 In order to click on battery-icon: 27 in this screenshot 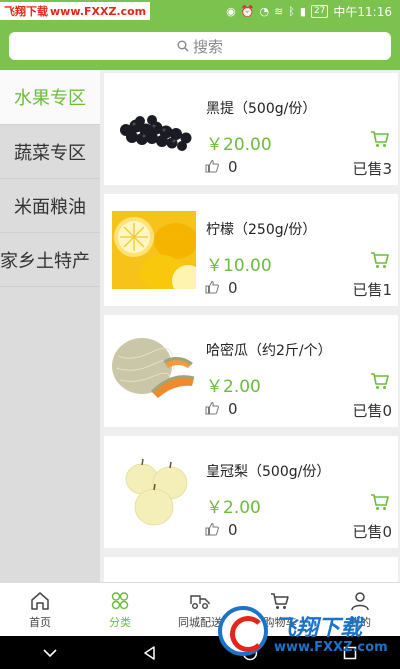, I will do `click(319, 11)`.